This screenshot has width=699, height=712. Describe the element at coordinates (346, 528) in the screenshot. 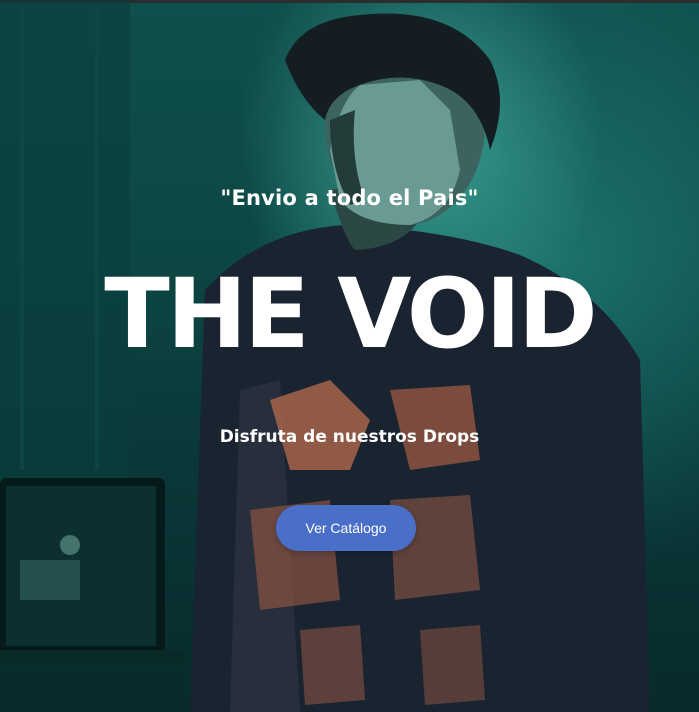

I see `view-catalog-button: Ver Catálogo` at that location.